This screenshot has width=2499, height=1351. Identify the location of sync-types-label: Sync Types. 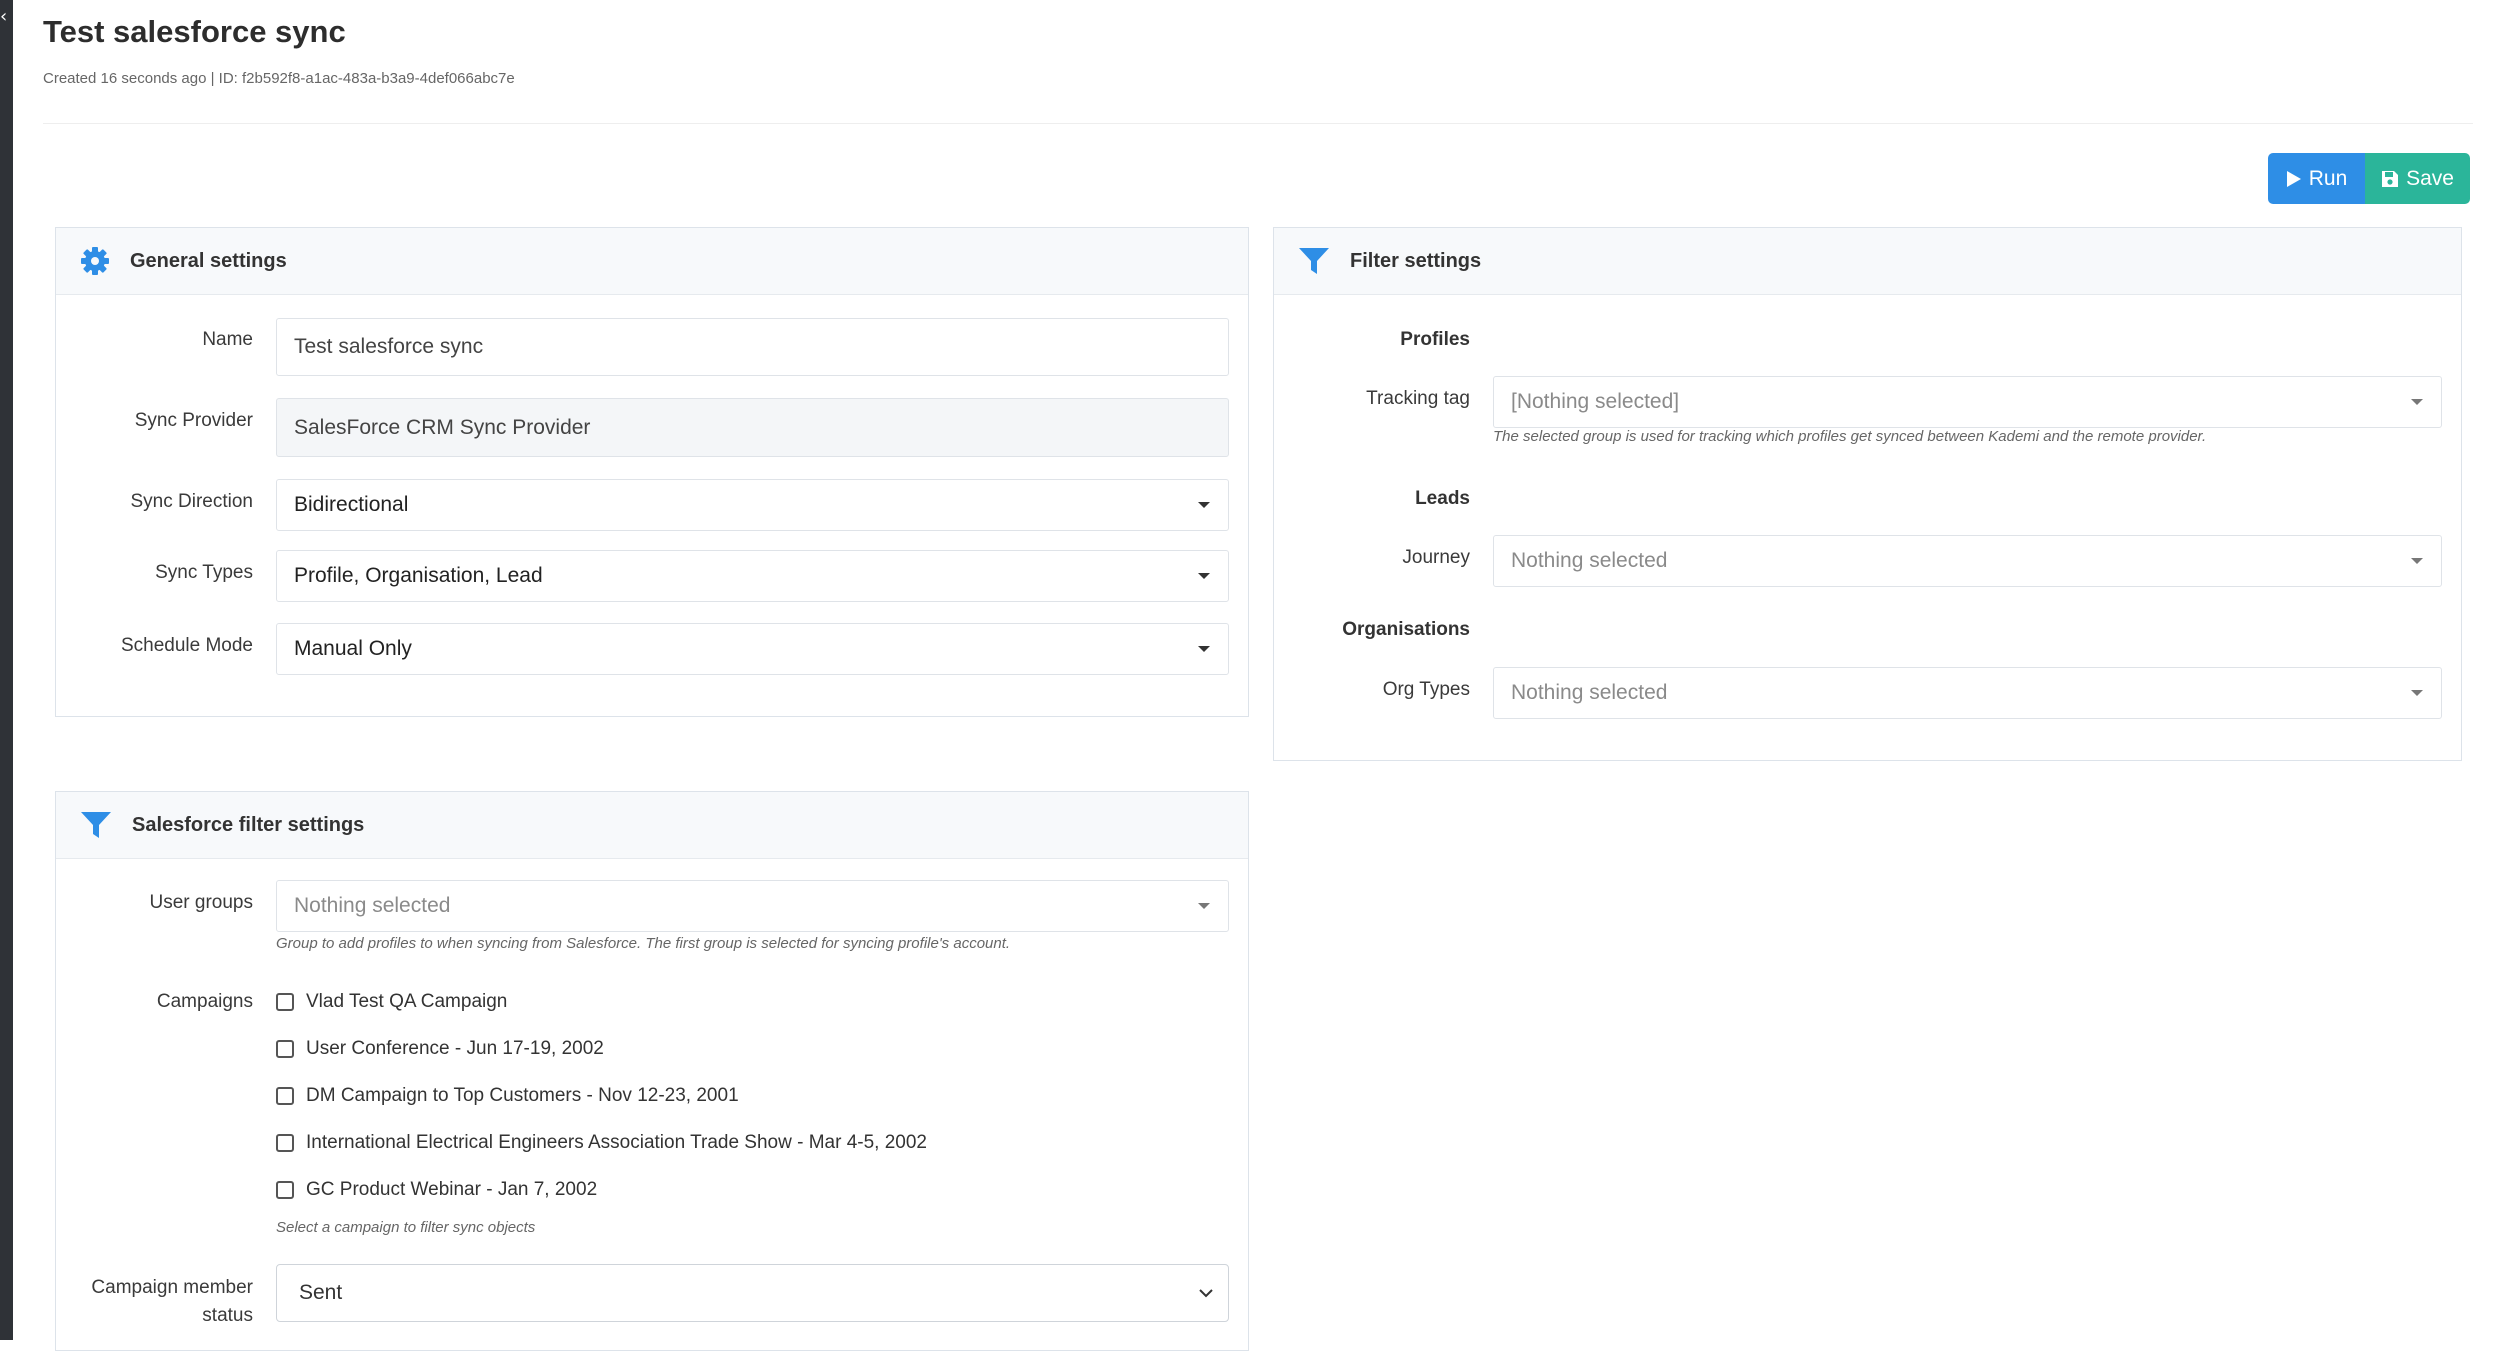
(204, 572).